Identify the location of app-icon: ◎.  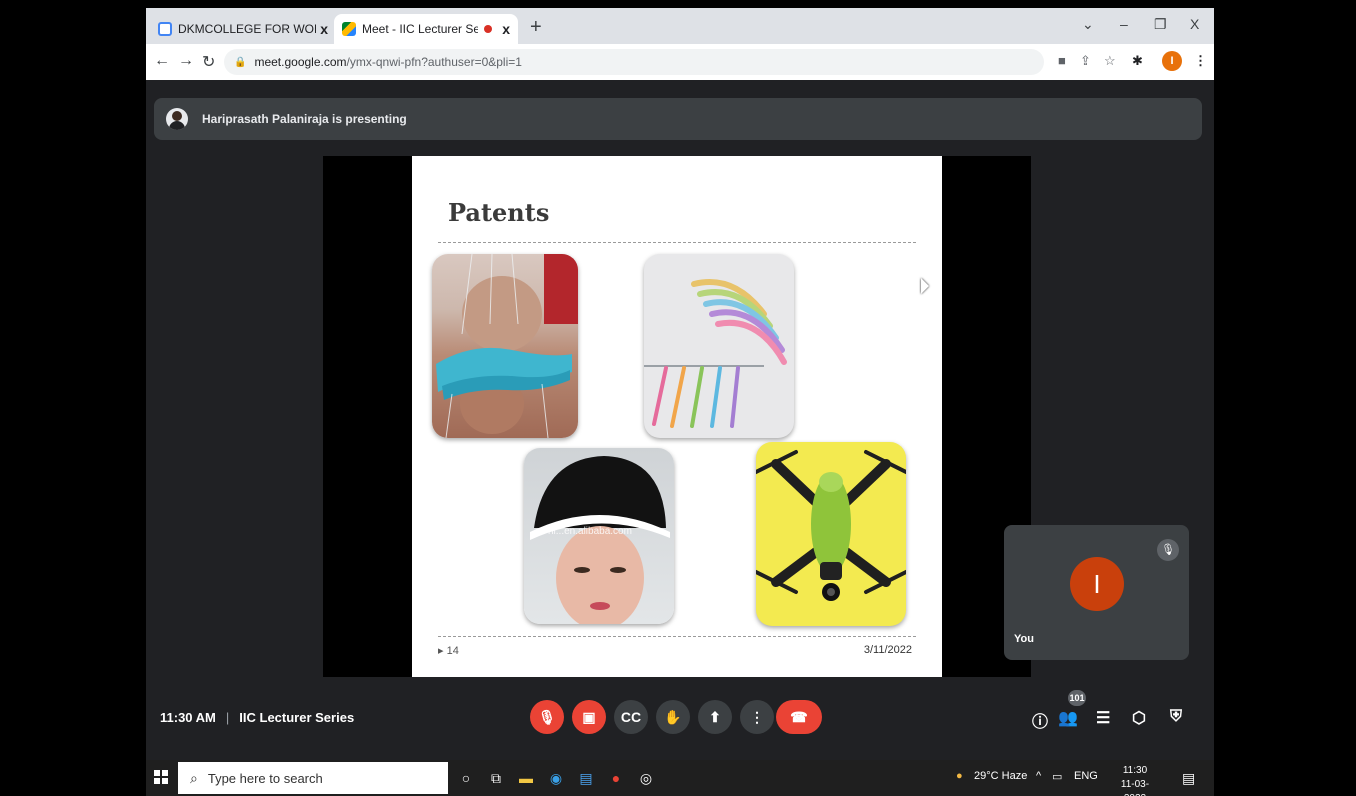
(646, 778).